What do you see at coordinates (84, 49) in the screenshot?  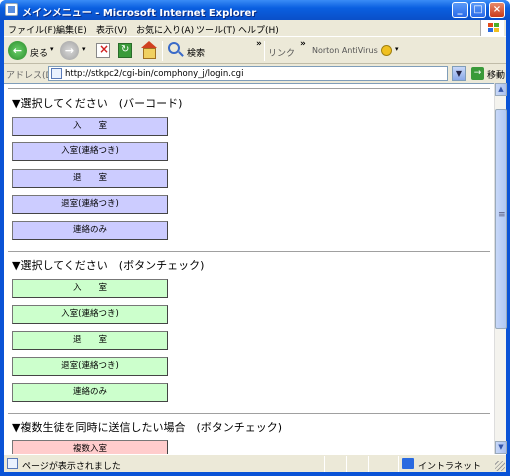 I see `forward-dropdown-icon: ▾` at bounding box center [84, 49].